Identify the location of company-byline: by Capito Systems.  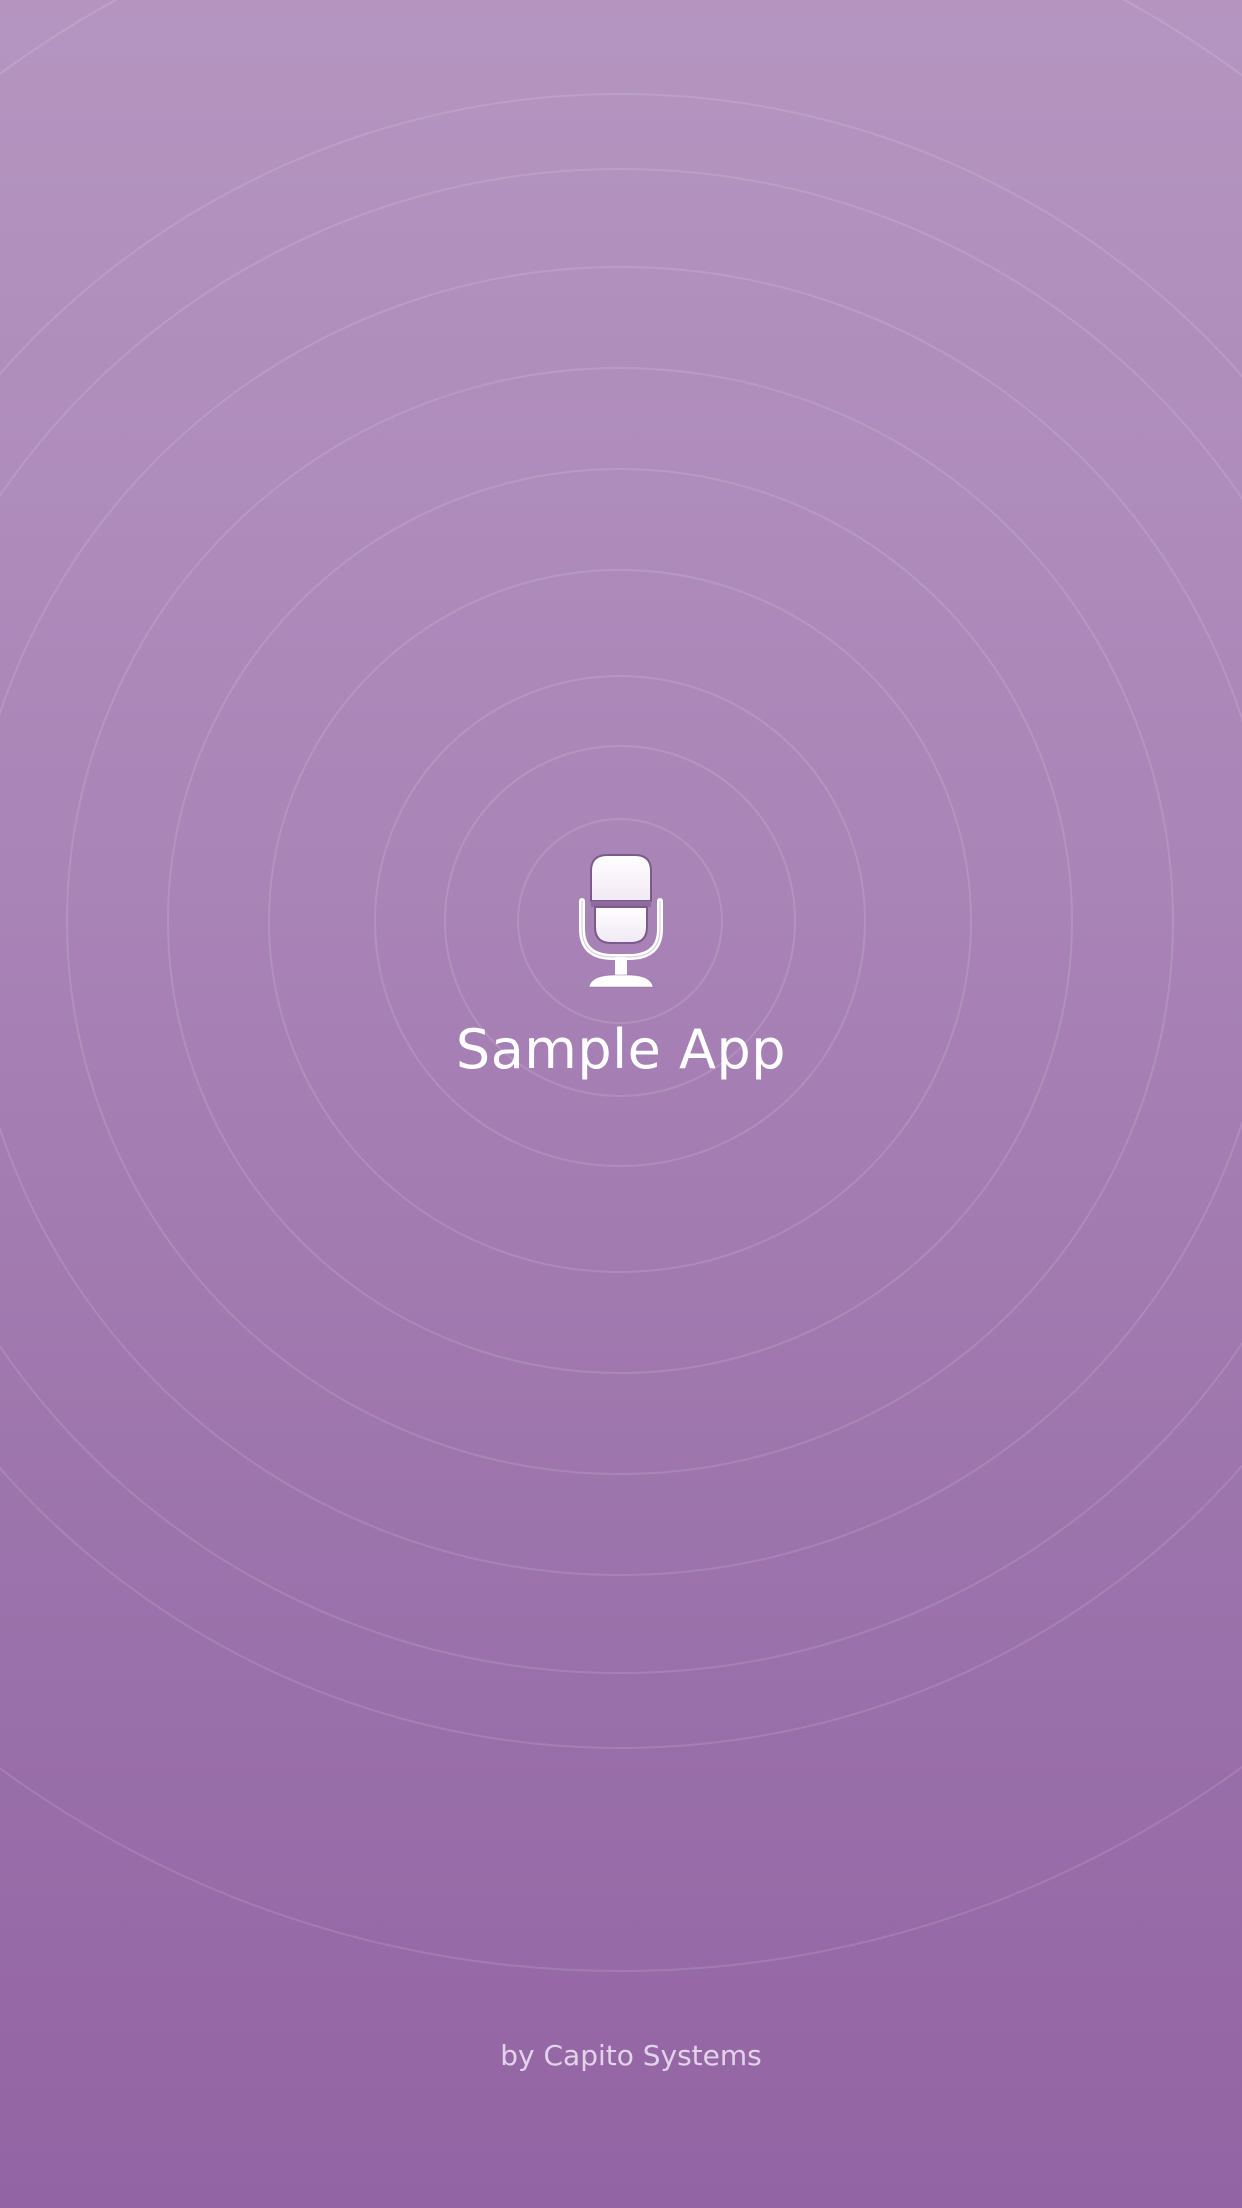
(631, 2055).